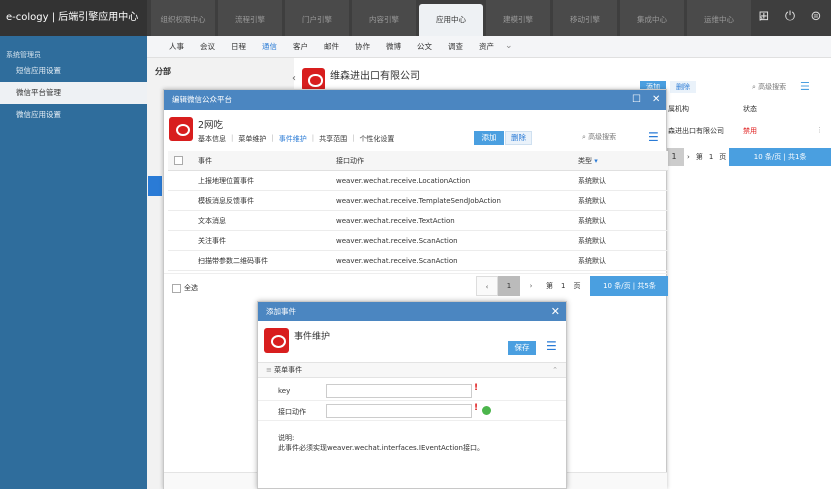  Describe the element at coordinates (455, 46) in the screenshot. I see `subnav-survey: 调查` at that location.